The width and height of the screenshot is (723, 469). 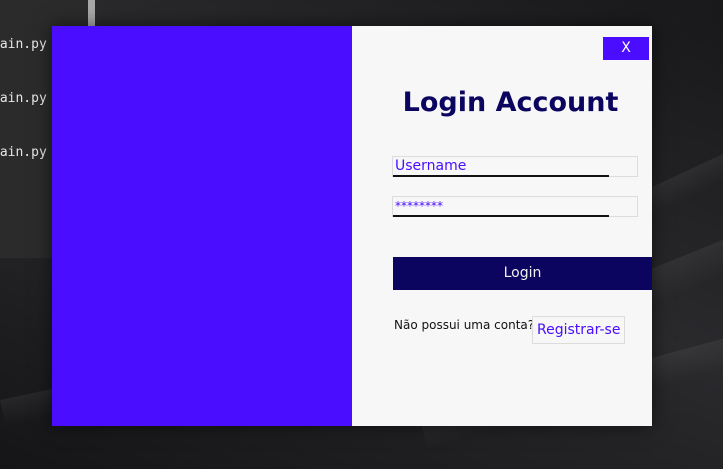 What do you see at coordinates (501, 167) in the screenshot?
I see `username-input` at bounding box center [501, 167].